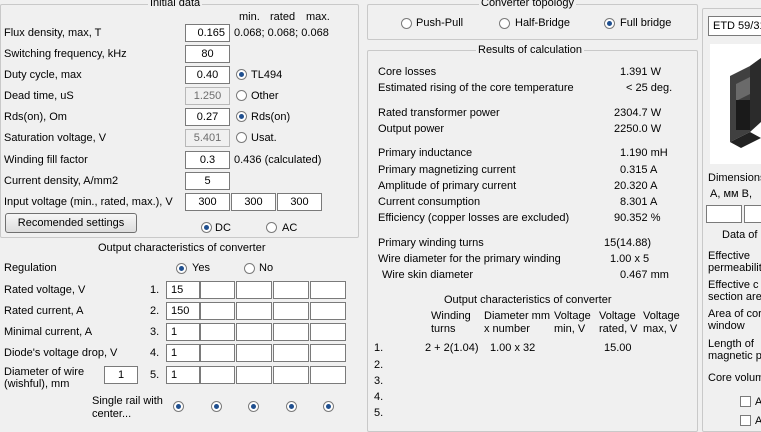  I want to click on output-1-value: 150, so click(183, 311).